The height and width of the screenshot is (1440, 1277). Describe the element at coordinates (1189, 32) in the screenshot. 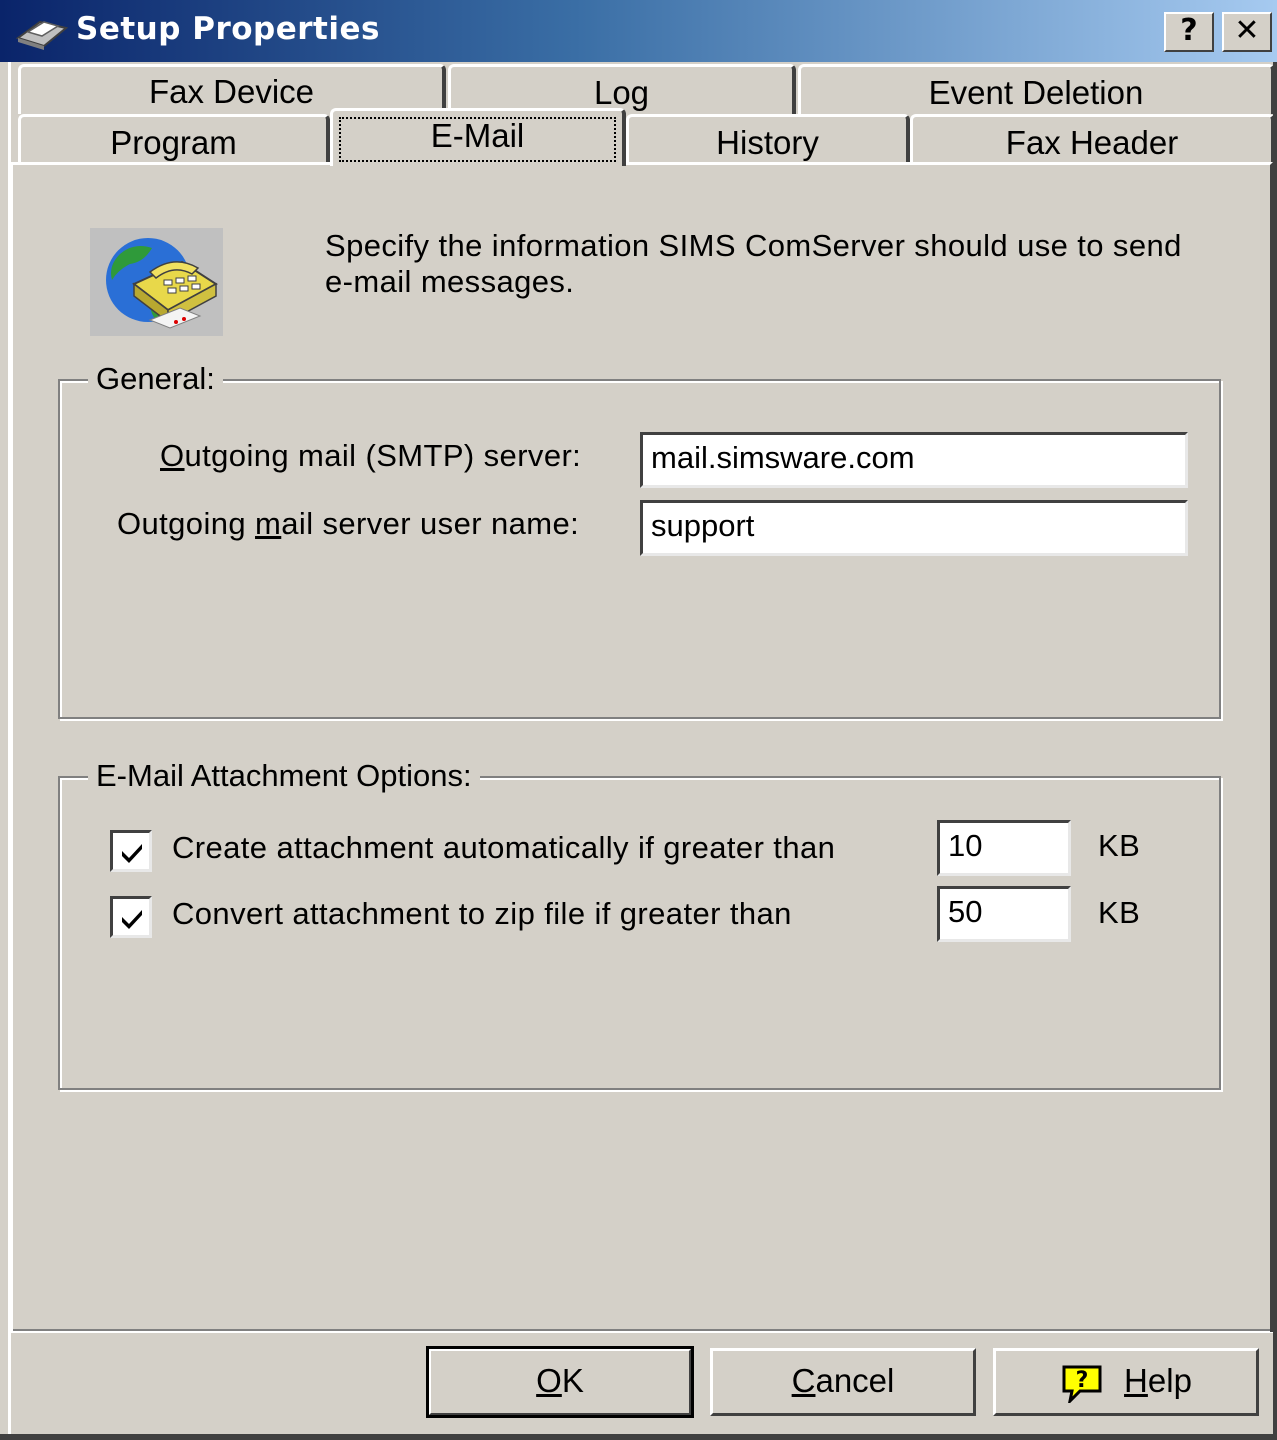

I see `context-help-button: ?` at that location.